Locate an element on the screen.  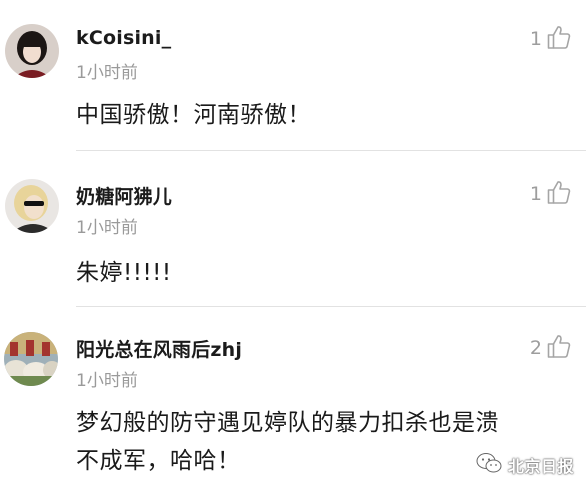
username: 奶糖阿狒儿 is located at coordinates (124, 195).